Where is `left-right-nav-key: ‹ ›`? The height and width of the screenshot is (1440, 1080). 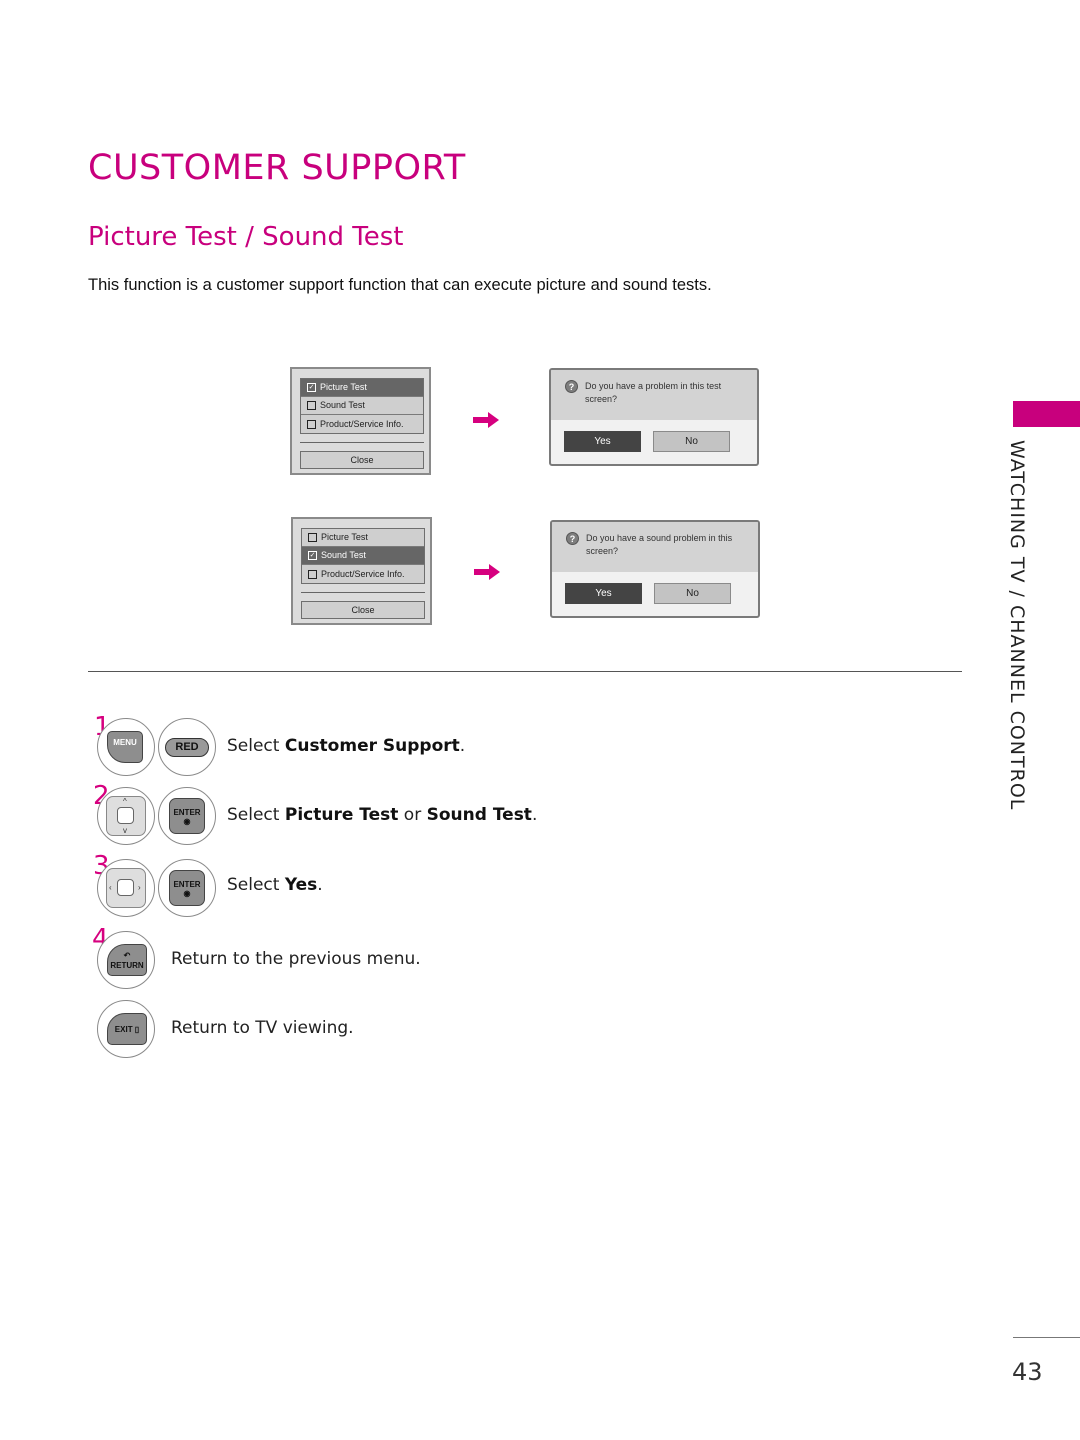
left-right-nav-key: ‹ › is located at coordinates (126, 888).